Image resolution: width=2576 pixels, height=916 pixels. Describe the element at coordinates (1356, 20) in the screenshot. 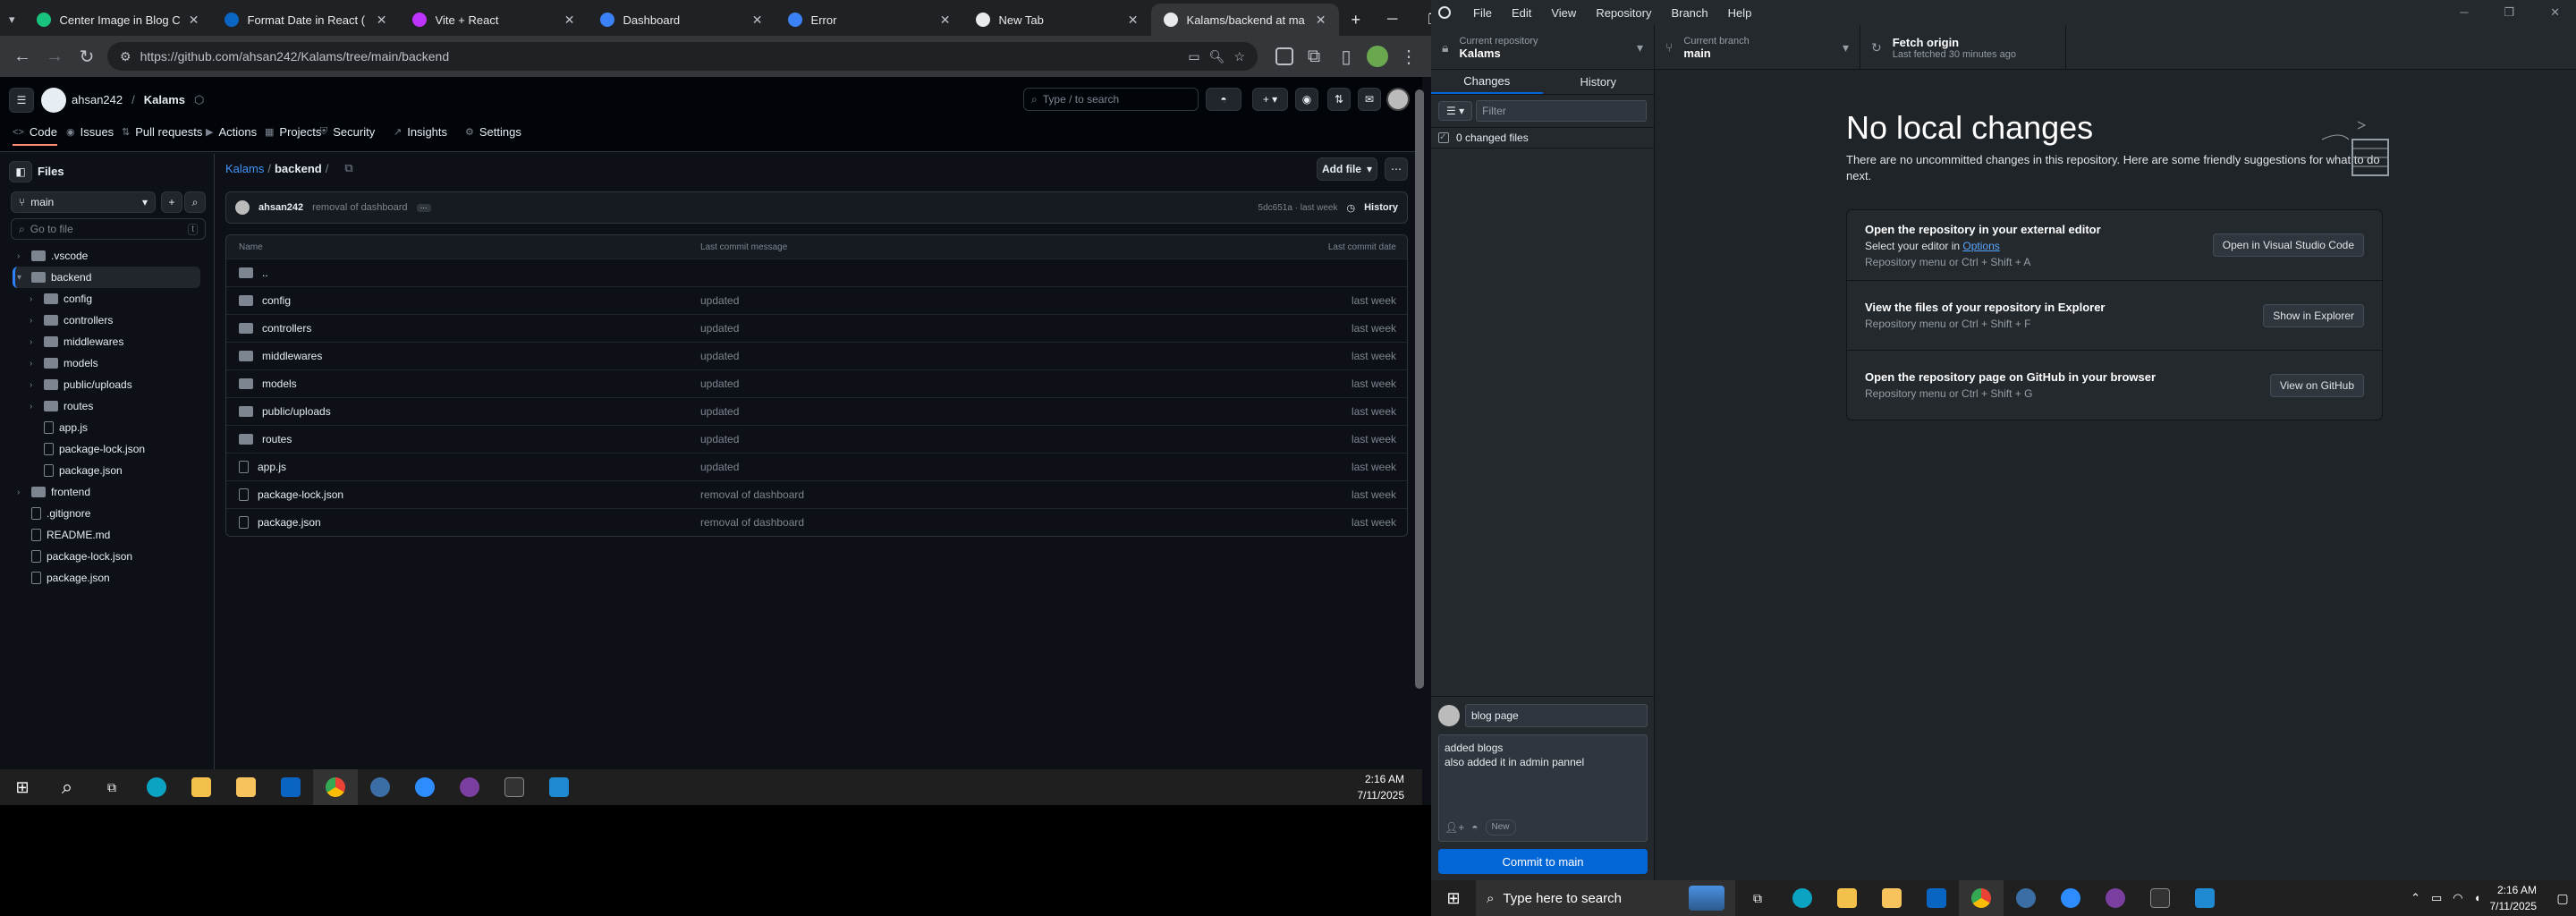

I see `new-tab-button: +` at that location.